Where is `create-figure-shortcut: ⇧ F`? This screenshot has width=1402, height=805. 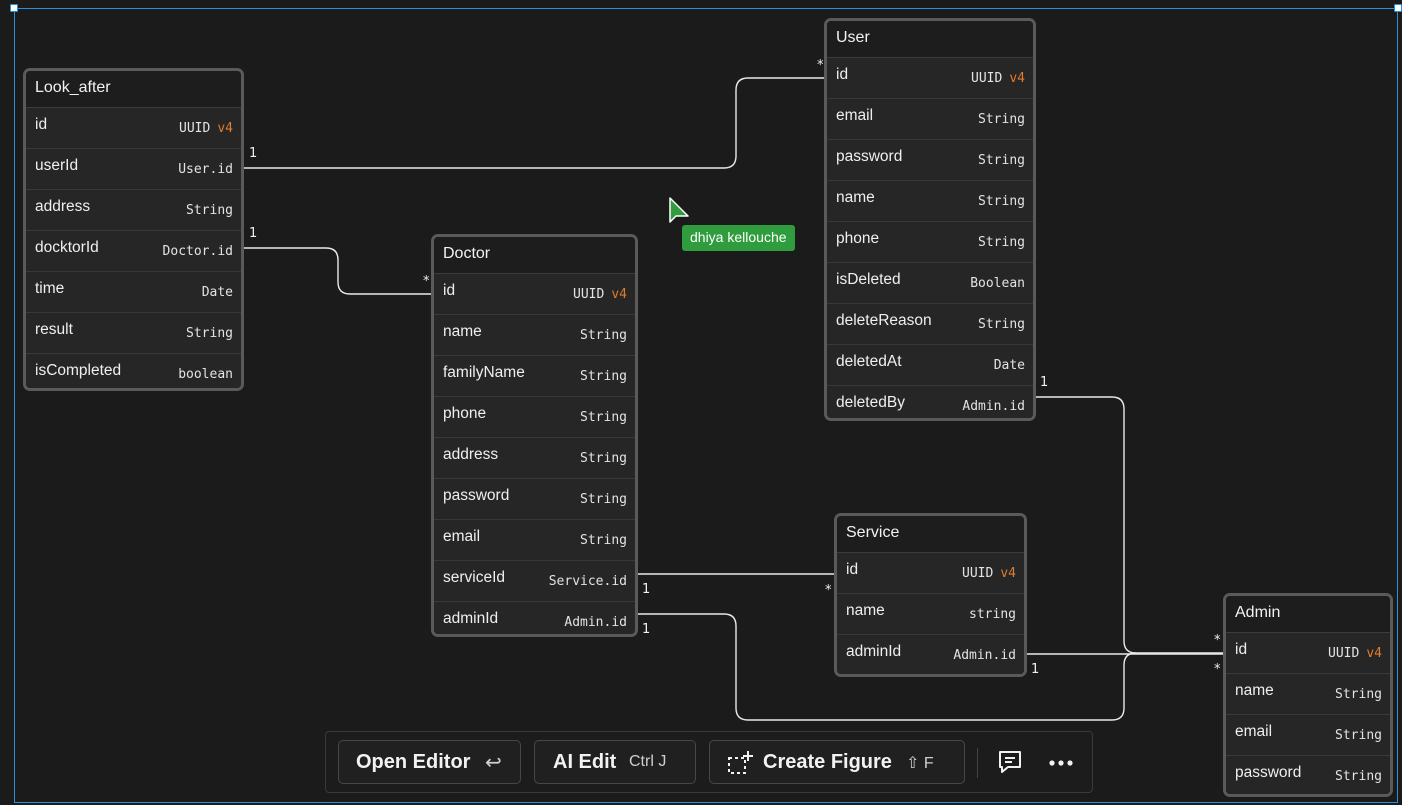
create-figure-shortcut: ⇧ F is located at coordinates (920, 763).